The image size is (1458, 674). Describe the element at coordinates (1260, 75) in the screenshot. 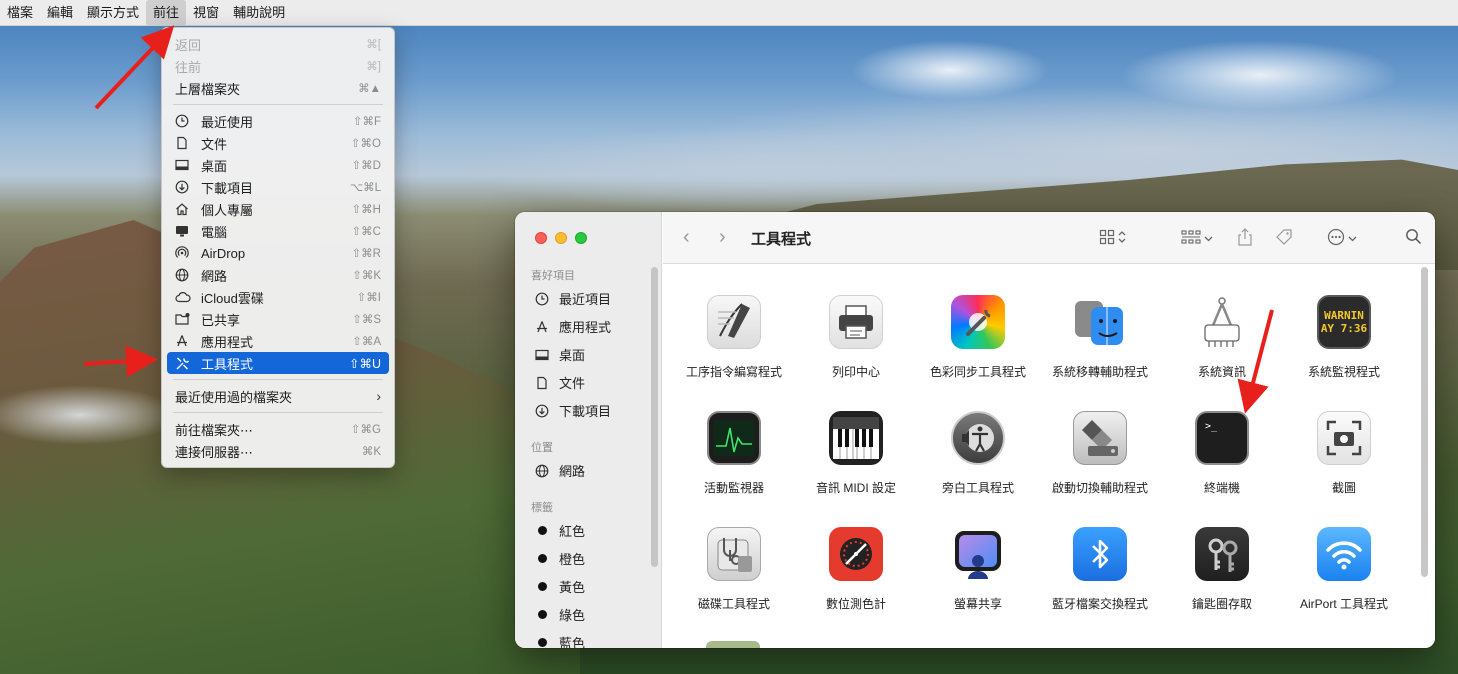

I see `cloud-decoration` at that location.